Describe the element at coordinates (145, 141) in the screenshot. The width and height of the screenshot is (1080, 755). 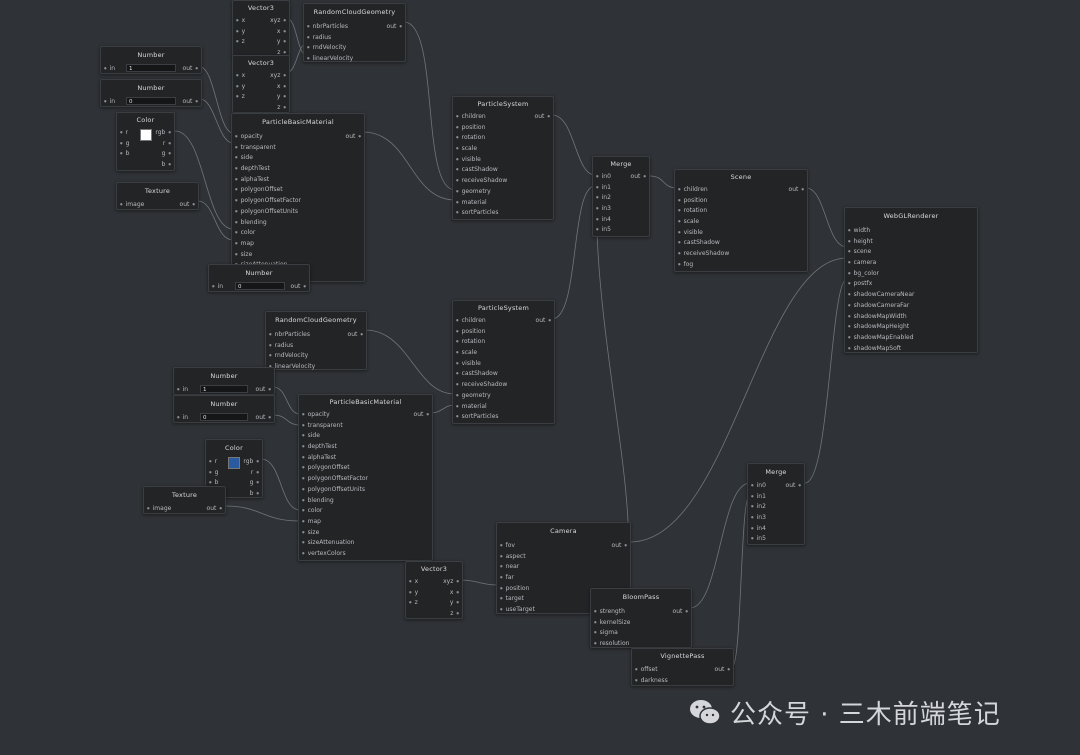
I see `color-node-a: Color rrgb gr bg b` at that location.